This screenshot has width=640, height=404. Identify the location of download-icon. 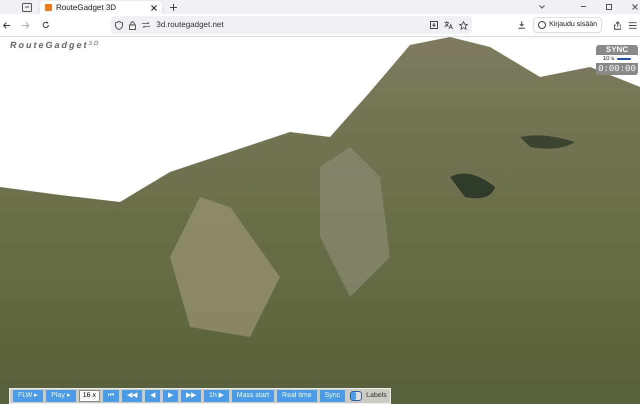
(522, 25).